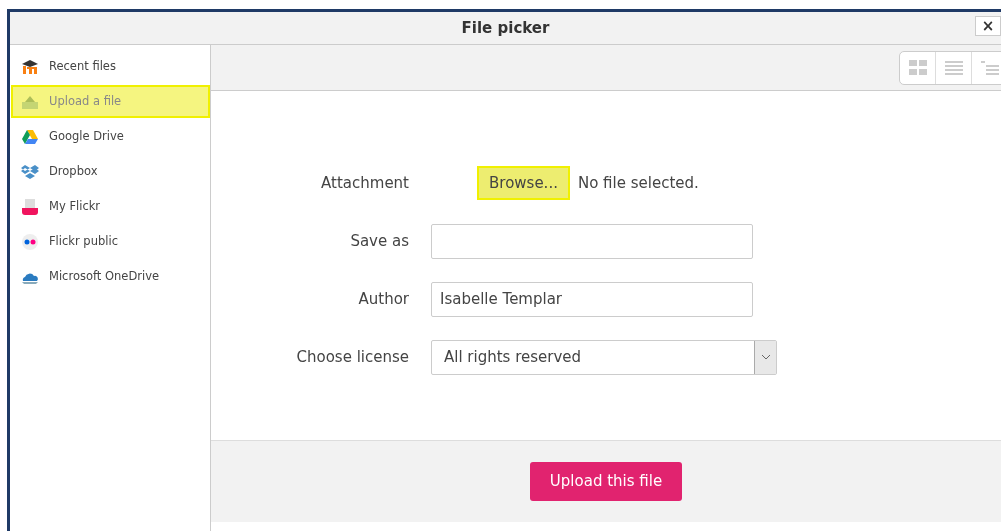 The height and width of the screenshot is (531, 1001). What do you see at coordinates (110, 136) in the screenshot?
I see `sidebar-item: Google Drive` at bounding box center [110, 136].